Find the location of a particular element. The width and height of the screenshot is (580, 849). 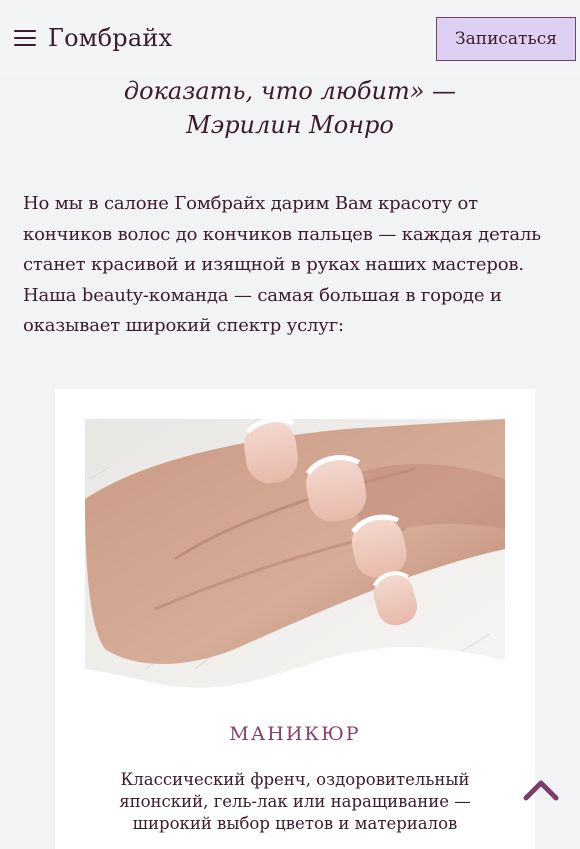

quote-block: доказать, что любит» — Мэрилин Монро is located at coordinates (290, 108).